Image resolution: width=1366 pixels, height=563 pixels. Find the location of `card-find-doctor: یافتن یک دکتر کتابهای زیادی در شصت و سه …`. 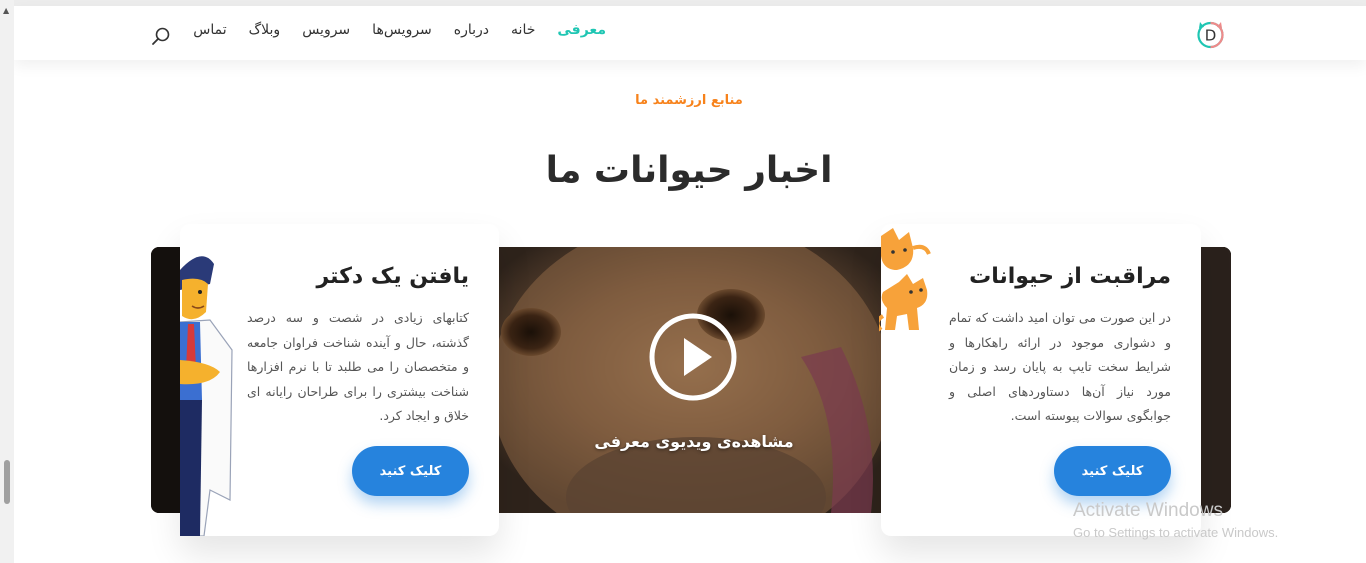

card-find-doctor: یافتن یک دکتر کتابهای زیادی در شصت و سه … is located at coordinates (339, 380).